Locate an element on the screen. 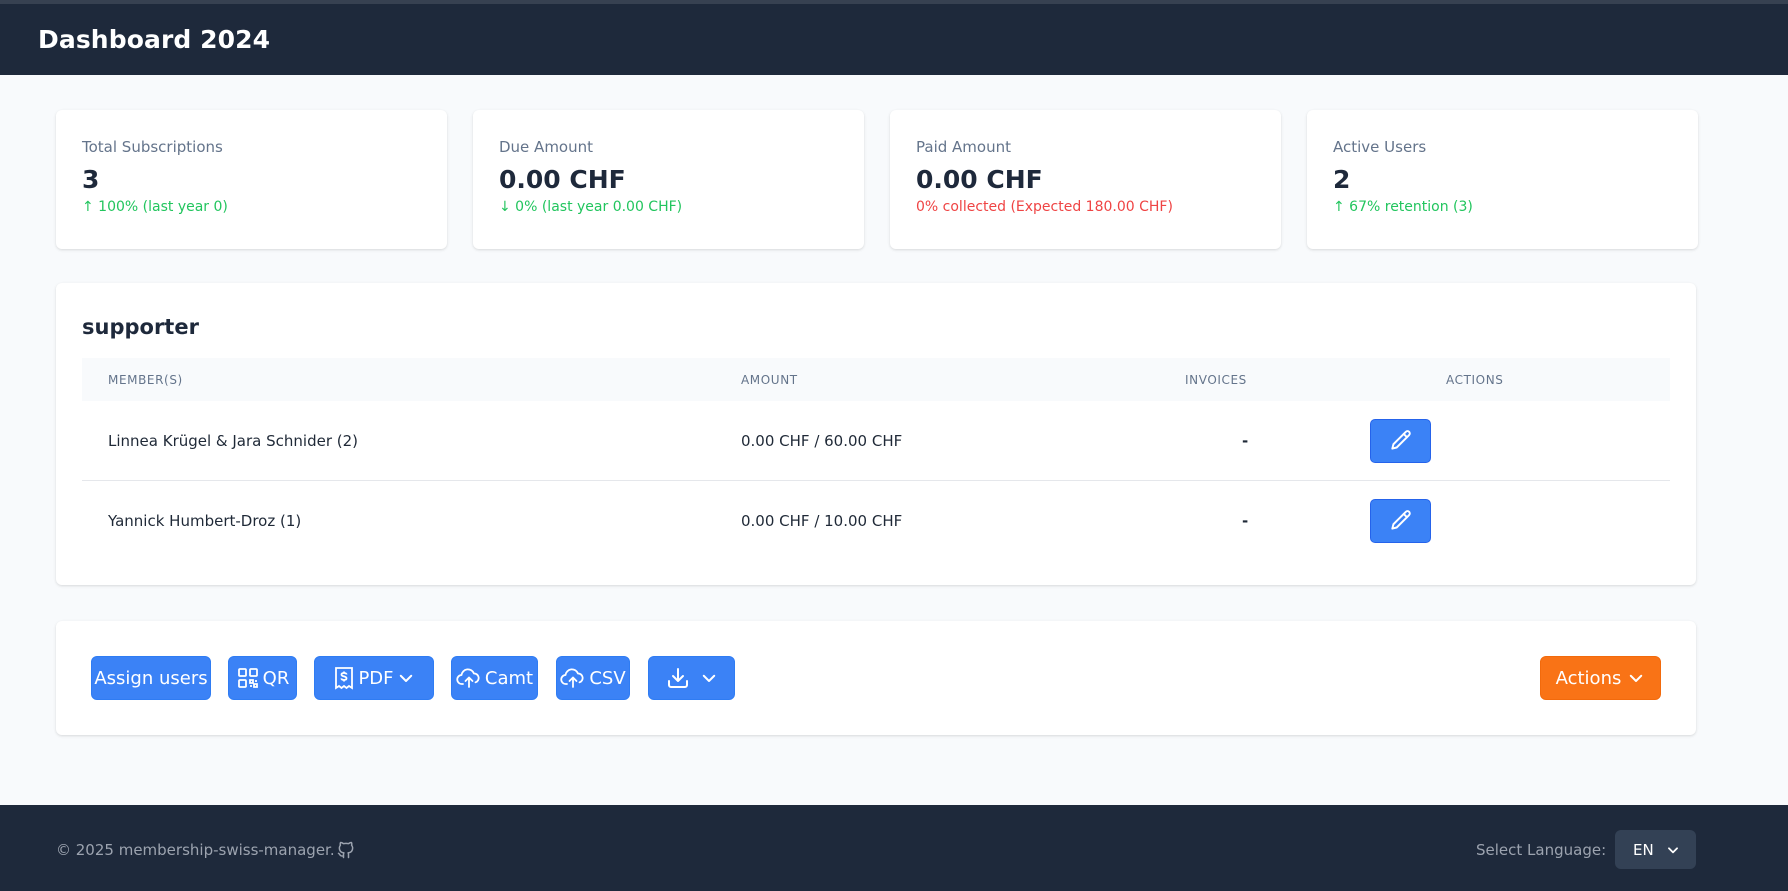 The image size is (1788, 891). csv-label: CSV is located at coordinates (607, 678).